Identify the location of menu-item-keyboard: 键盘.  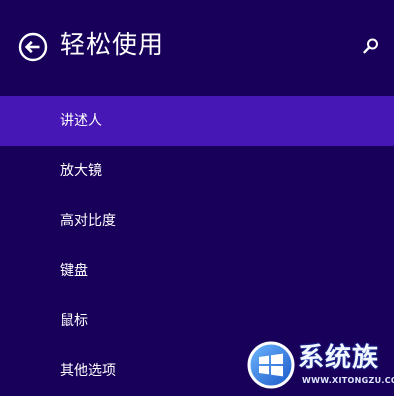
(197, 271).